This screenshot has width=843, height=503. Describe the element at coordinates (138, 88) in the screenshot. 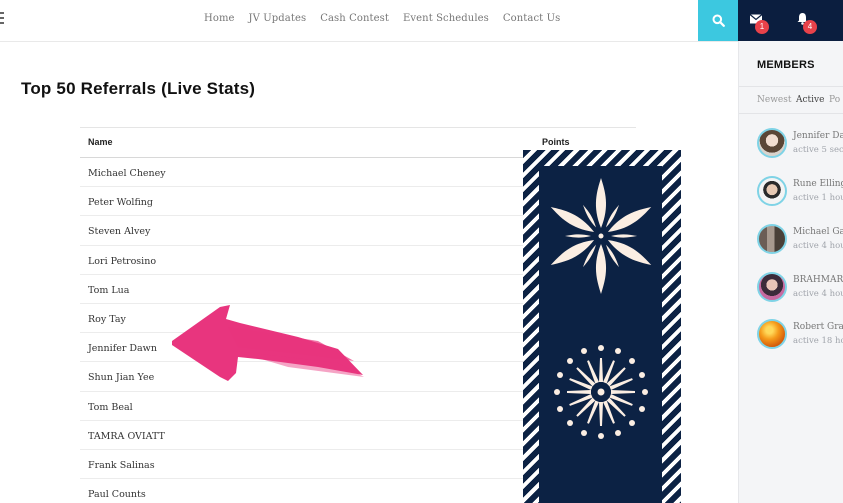

I see `page-title: Top 50 Referrals (Live Stats)` at that location.